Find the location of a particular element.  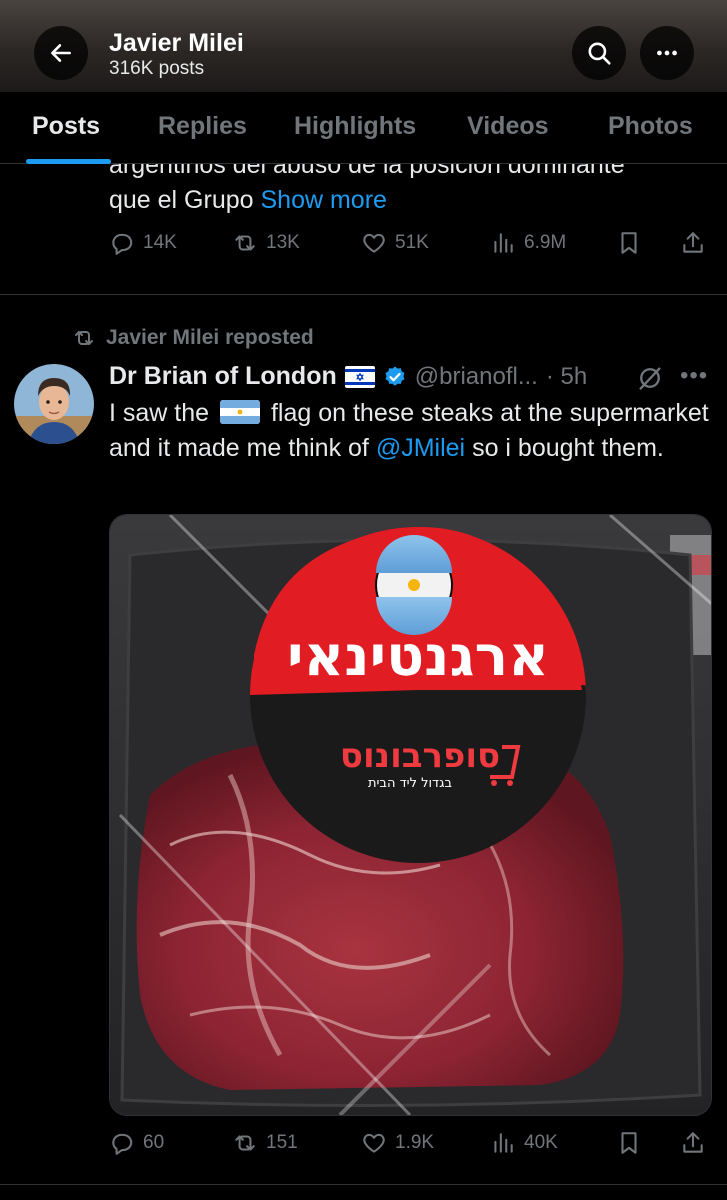

like-count: 51K is located at coordinates (412, 242).